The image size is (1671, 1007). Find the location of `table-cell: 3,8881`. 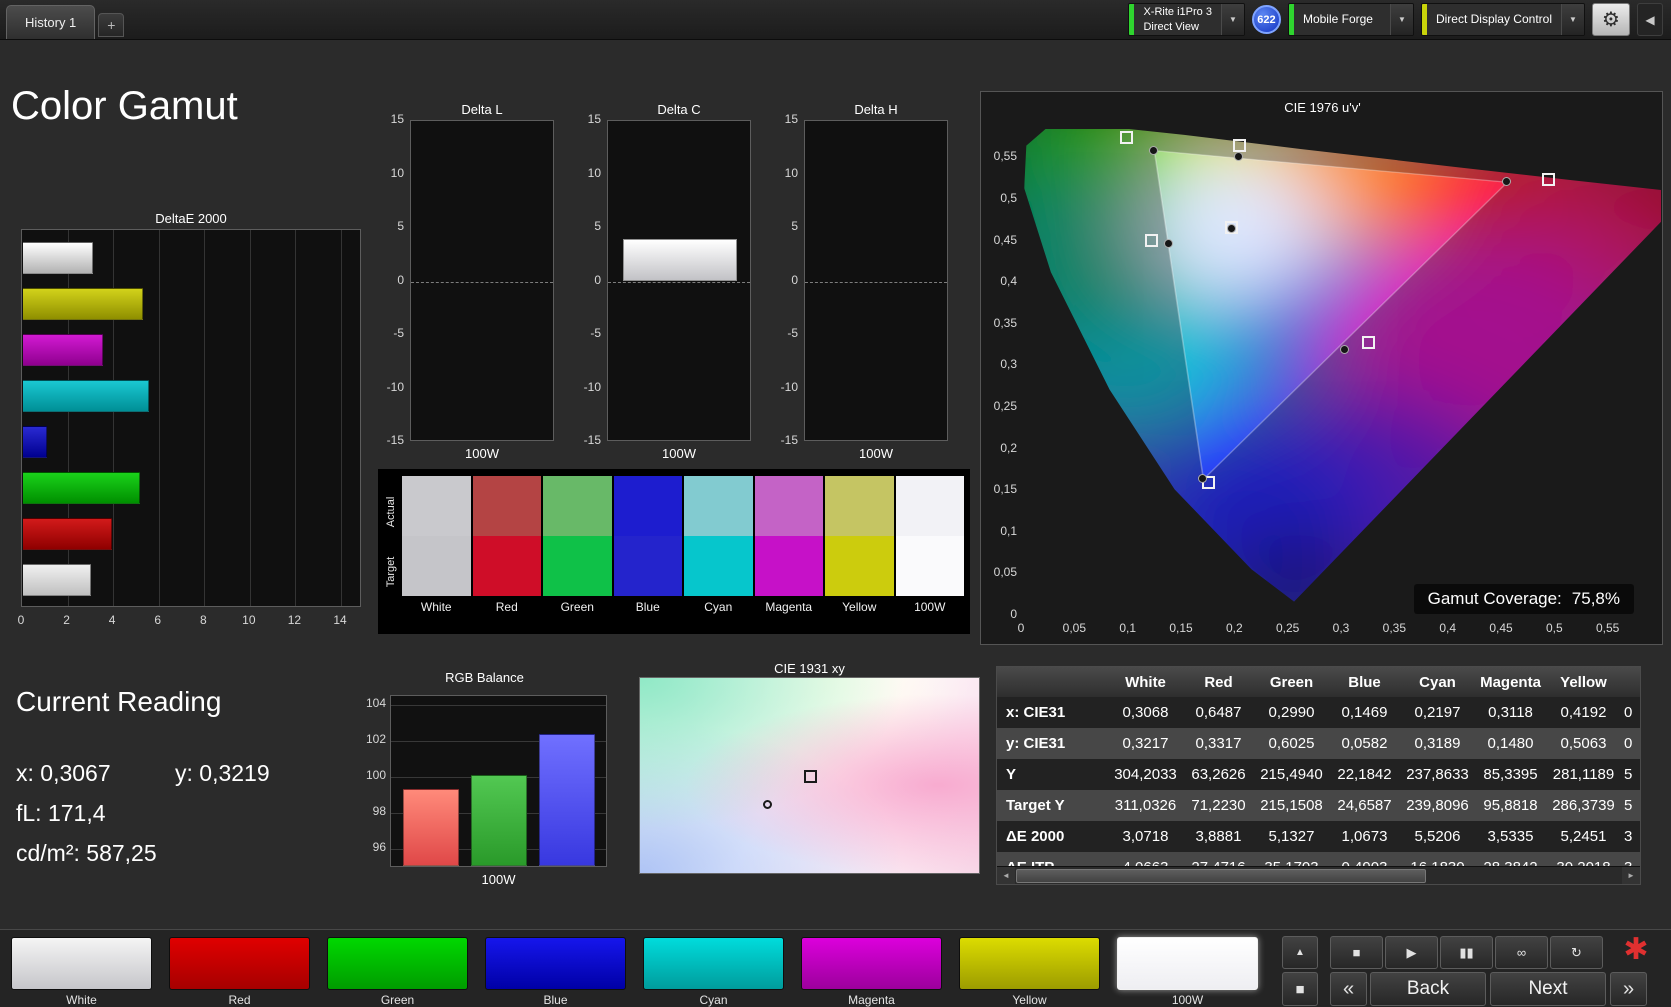

table-cell: 3,8881 is located at coordinates (1218, 836).